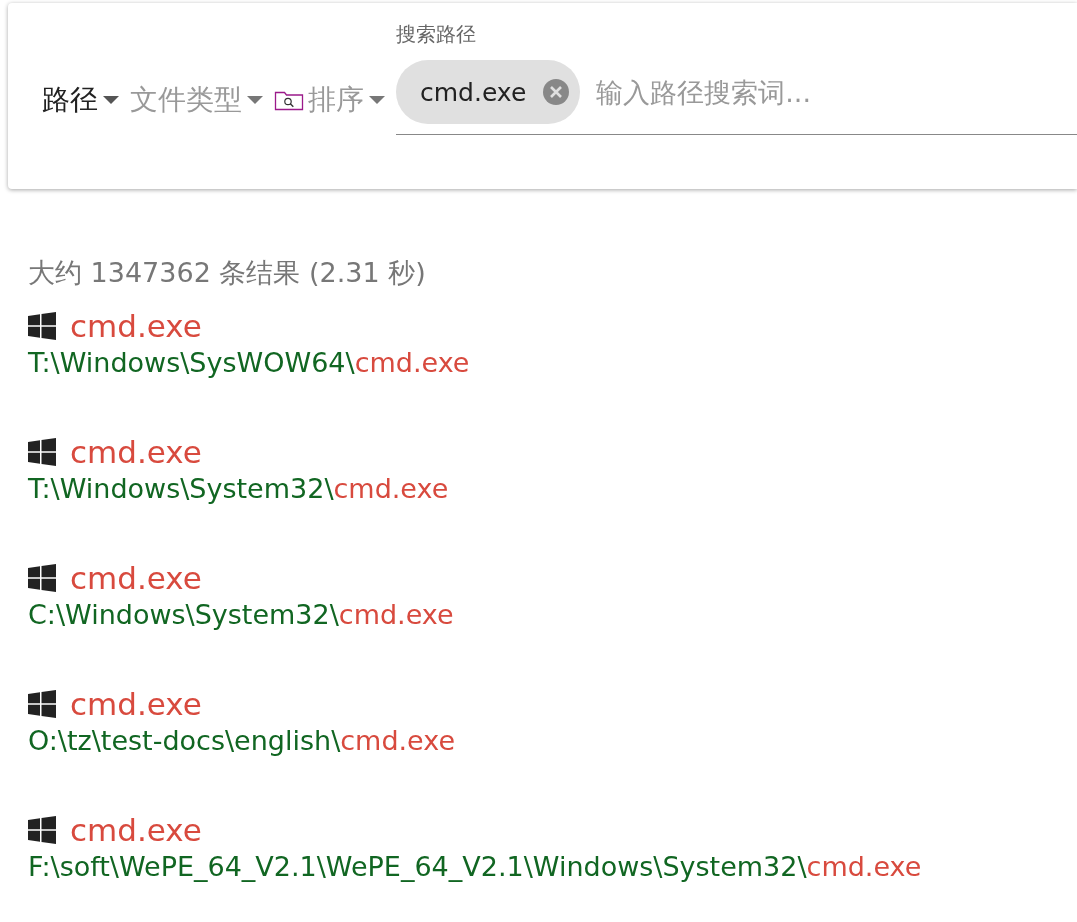 The width and height of the screenshot is (1077, 922). I want to click on chip-text: cmd.exe, so click(473, 92).